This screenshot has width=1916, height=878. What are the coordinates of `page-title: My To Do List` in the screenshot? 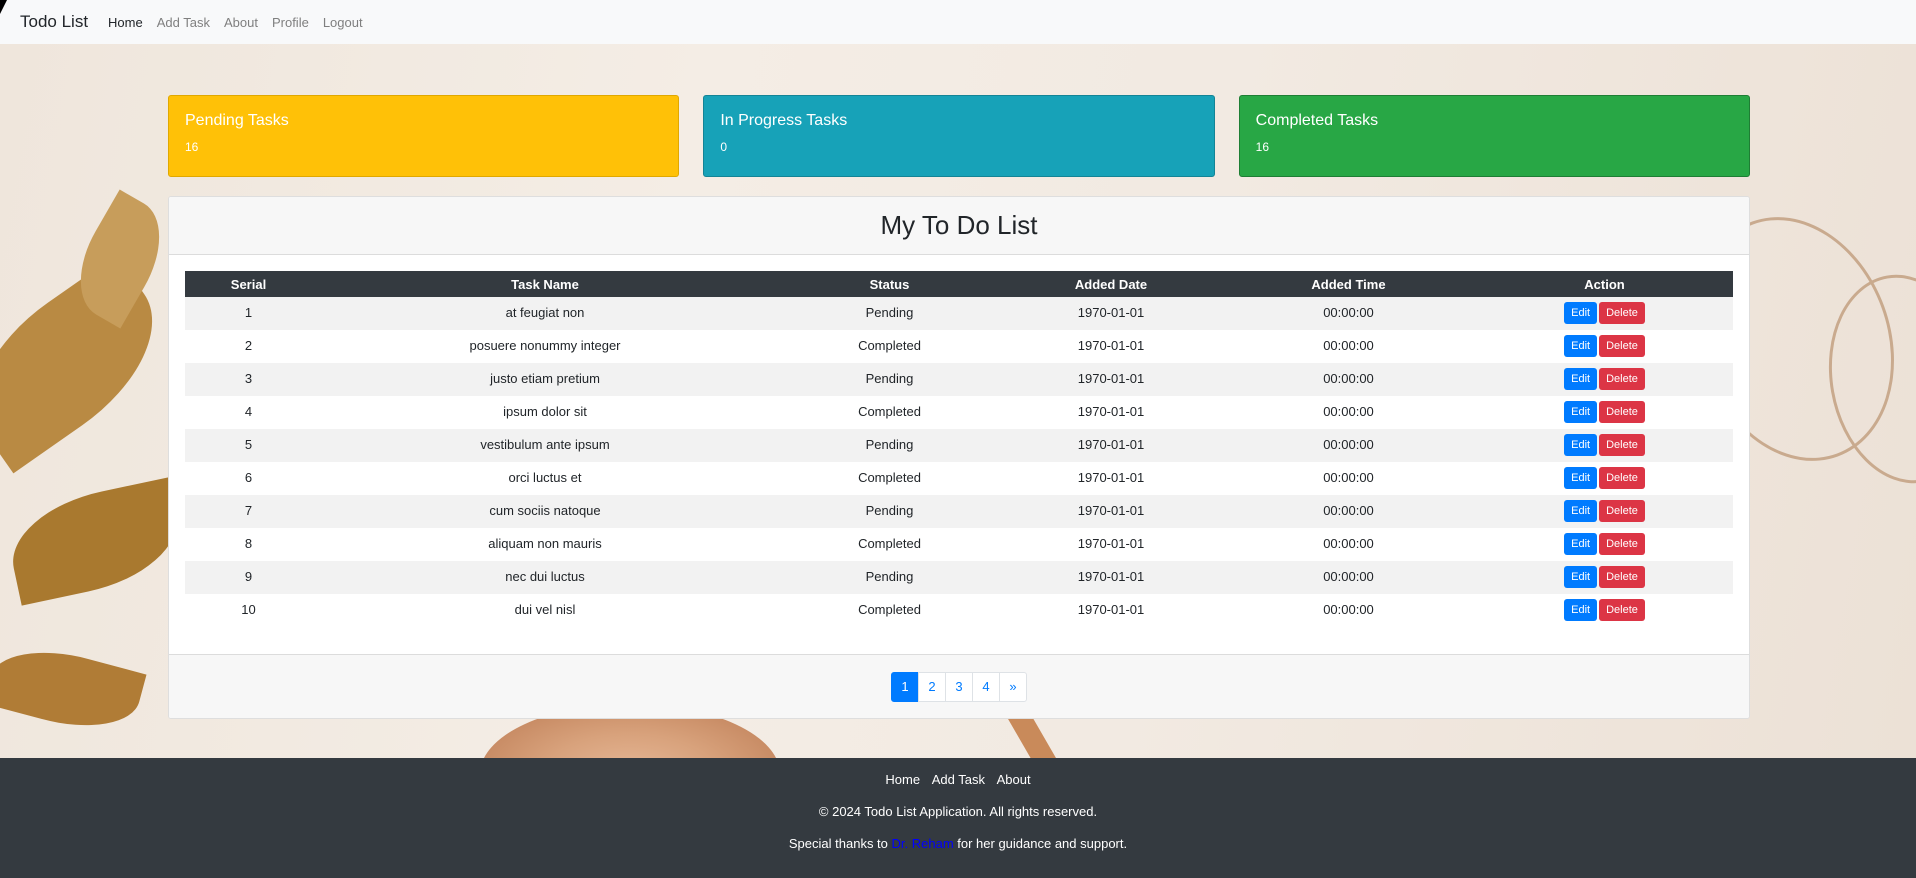 It's located at (959, 225).